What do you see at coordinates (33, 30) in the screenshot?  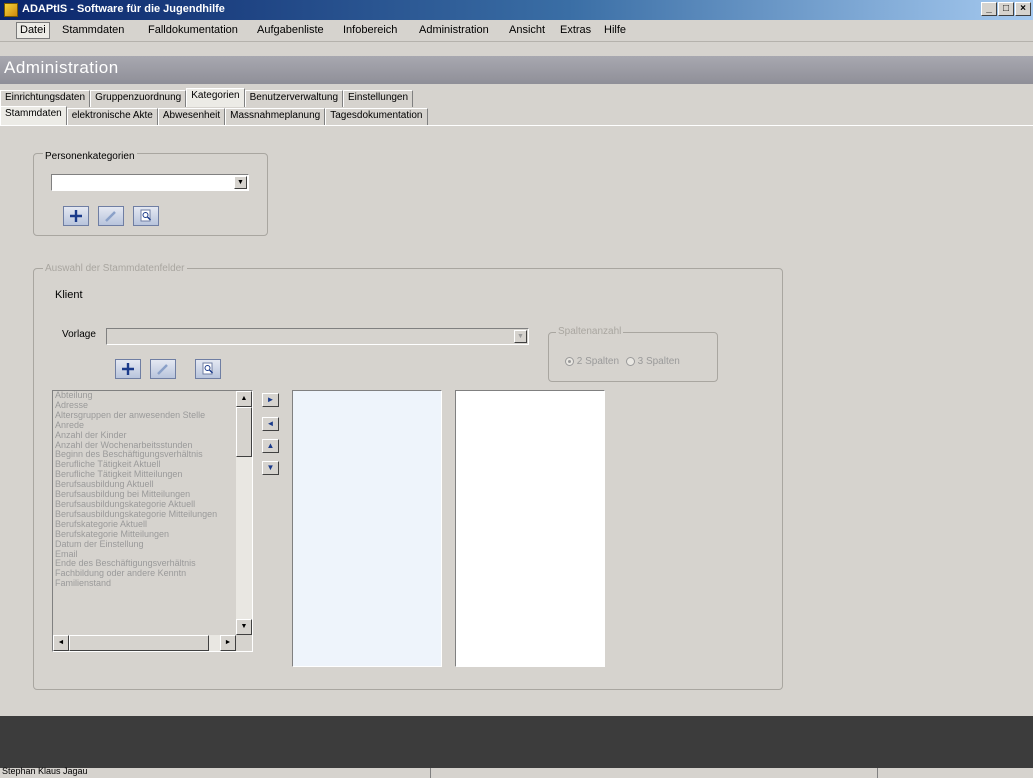 I see `menu-datei: Datei` at bounding box center [33, 30].